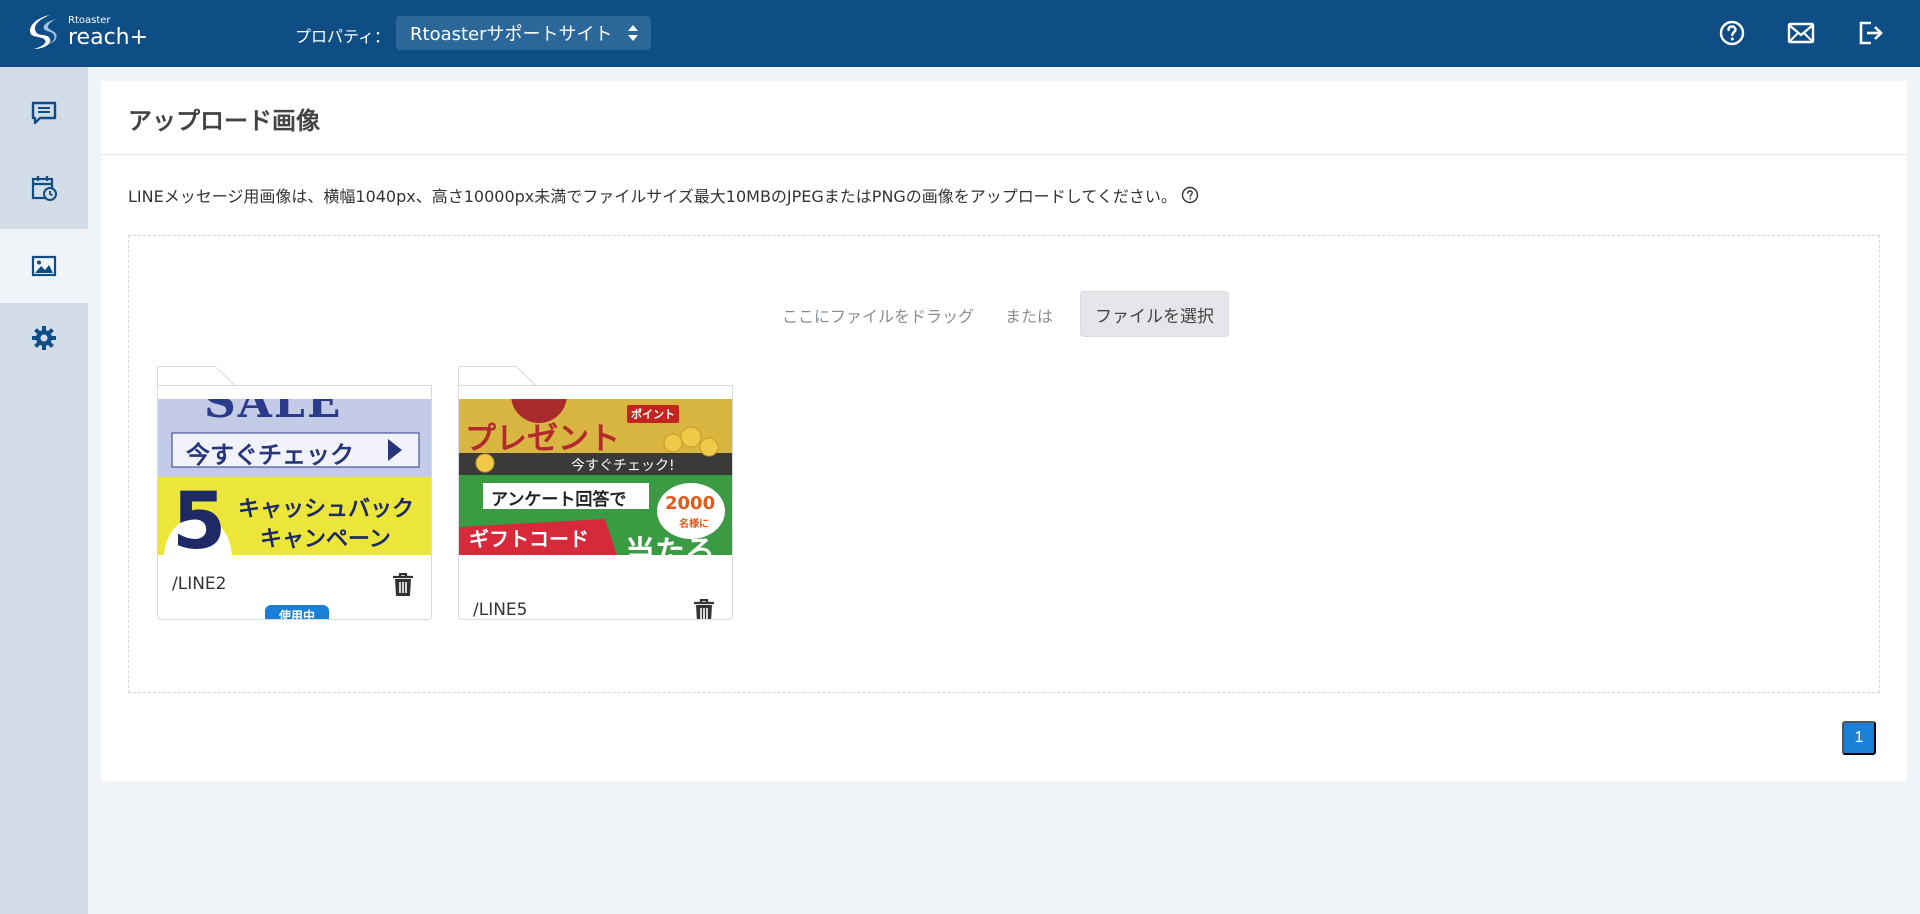 The width and height of the screenshot is (1920, 914). What do you see at coordinates (653, 414) in the screenshot?
I see `thumb-tag: ポイント` at bounding box center [653, 414].